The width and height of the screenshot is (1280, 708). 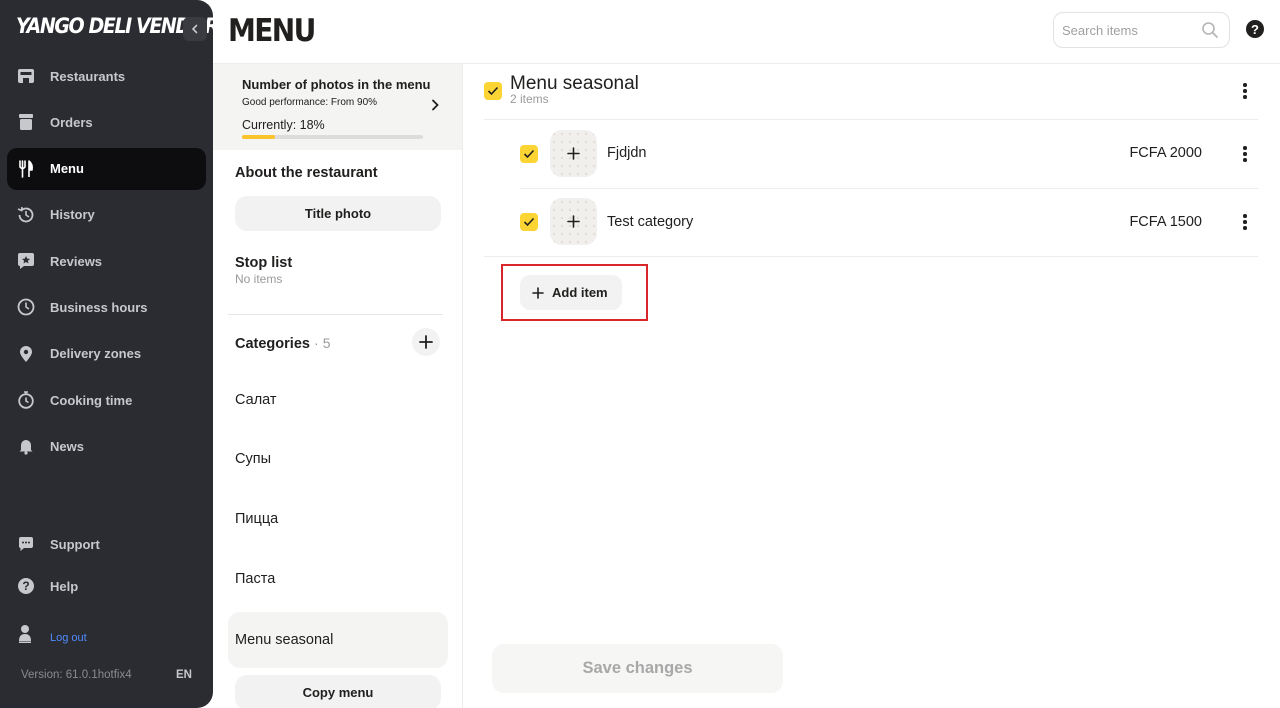 I want to click on sidebar-item-menu: Menu, so click(x=106, y=168).